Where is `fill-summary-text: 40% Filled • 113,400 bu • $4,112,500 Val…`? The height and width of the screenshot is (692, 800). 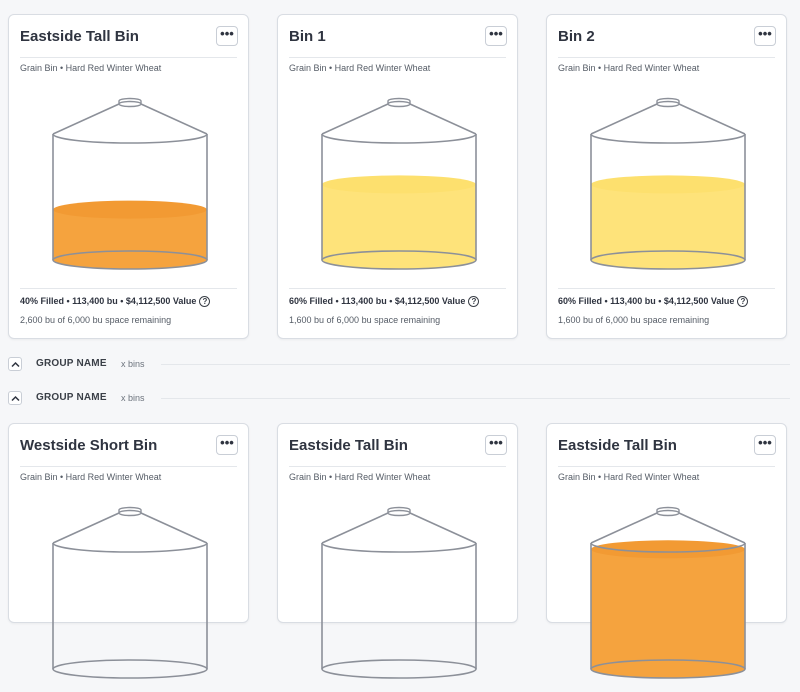
fill-summary-text: 40% Filled • 113,400 bu • $4,112,500 Val… is located at coordinates (108, 301).